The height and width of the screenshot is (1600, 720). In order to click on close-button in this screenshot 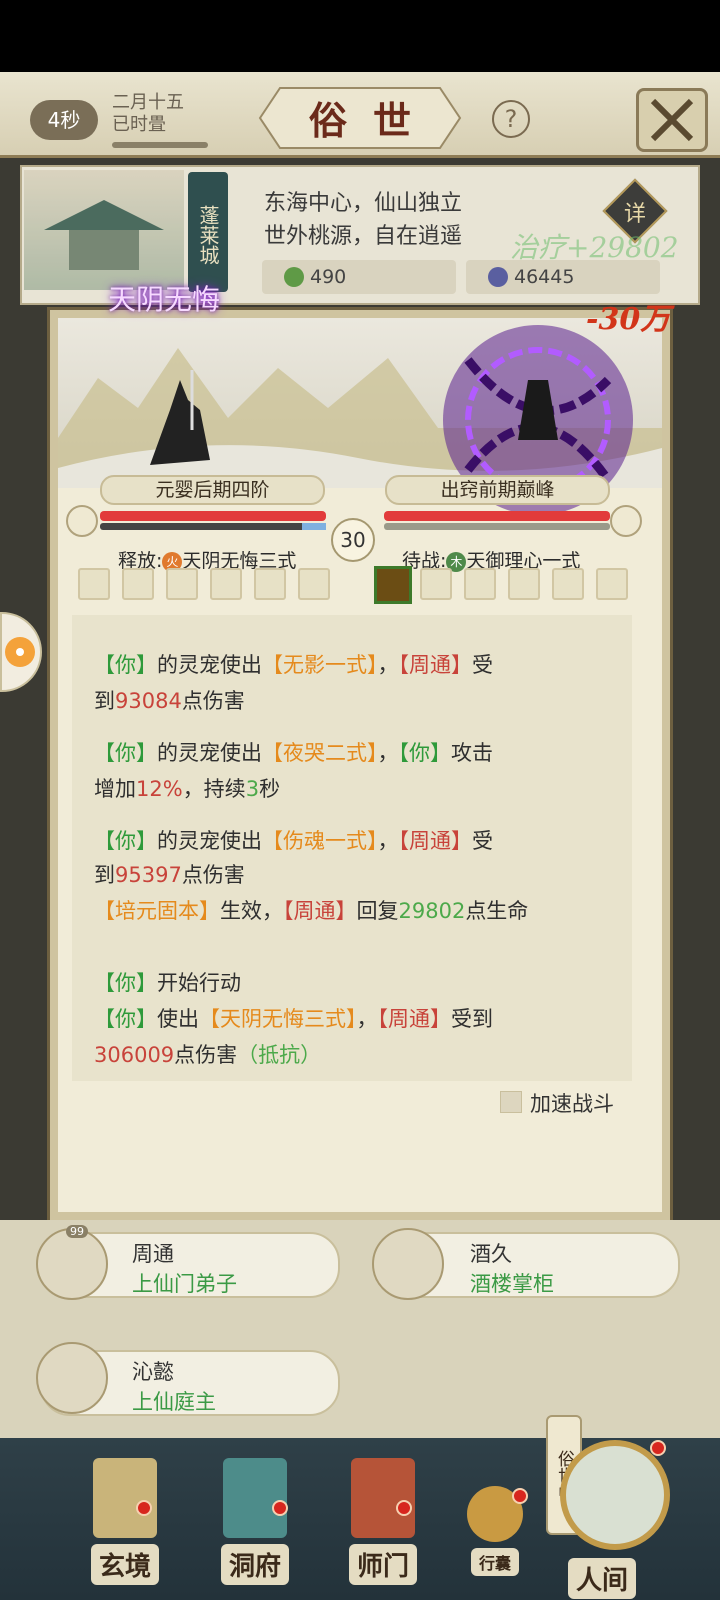, I will do `click(672, 120)`.